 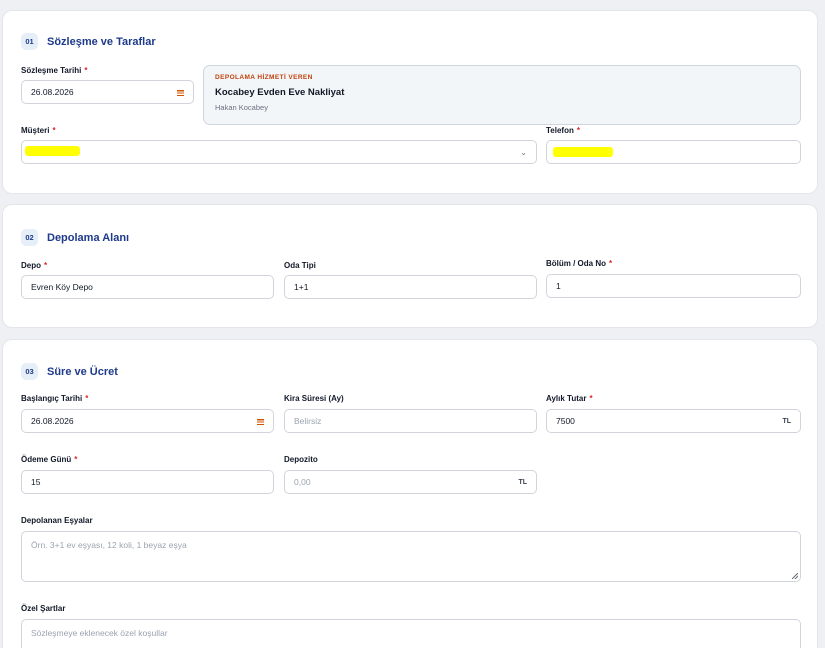 What do you see at coordinates (279, 152) in the screenshot?
I see `customer-select: ⌄` at bounding box center [279, 152].